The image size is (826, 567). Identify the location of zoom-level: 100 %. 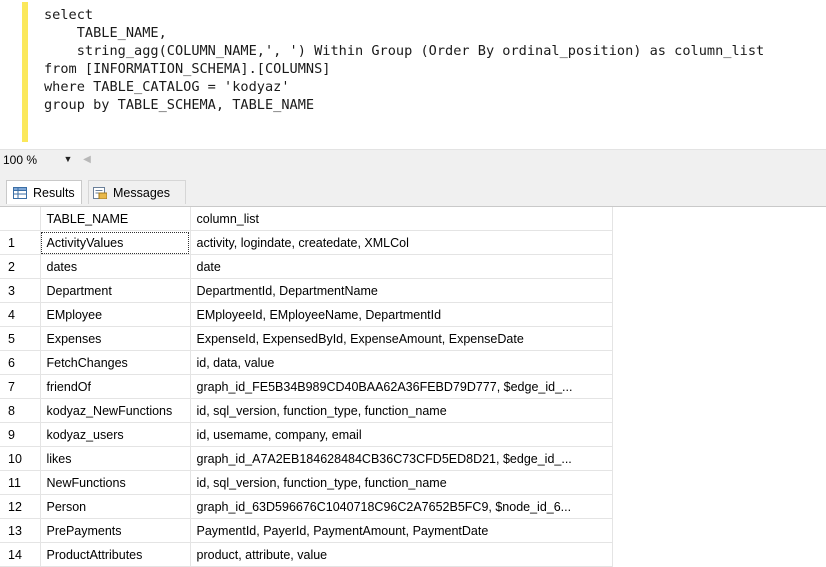
(20, 160).